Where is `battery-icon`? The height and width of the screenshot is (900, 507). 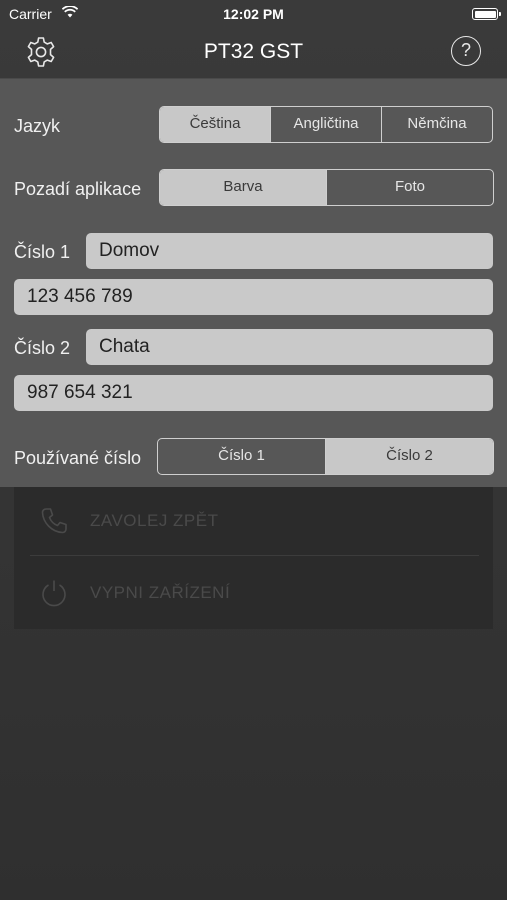
battery-icon is located at coordinates (486, 14).